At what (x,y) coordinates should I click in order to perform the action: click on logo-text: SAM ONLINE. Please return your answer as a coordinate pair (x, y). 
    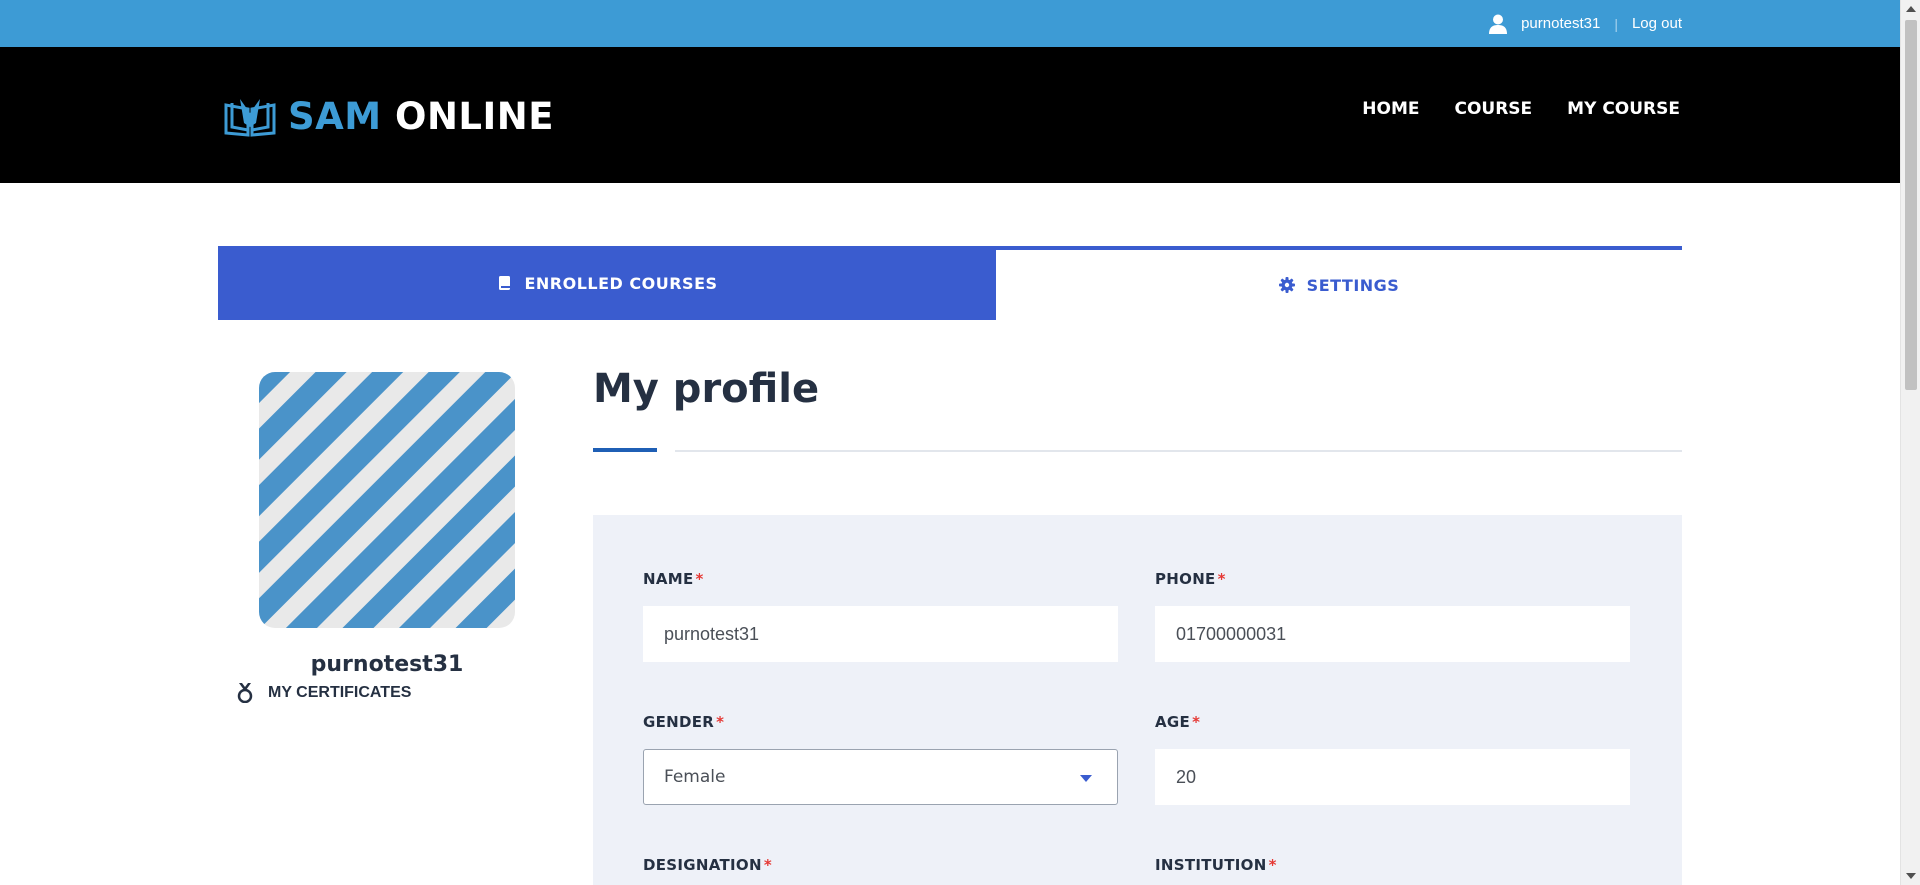
    Looking at the image, I should click on (421, 116).